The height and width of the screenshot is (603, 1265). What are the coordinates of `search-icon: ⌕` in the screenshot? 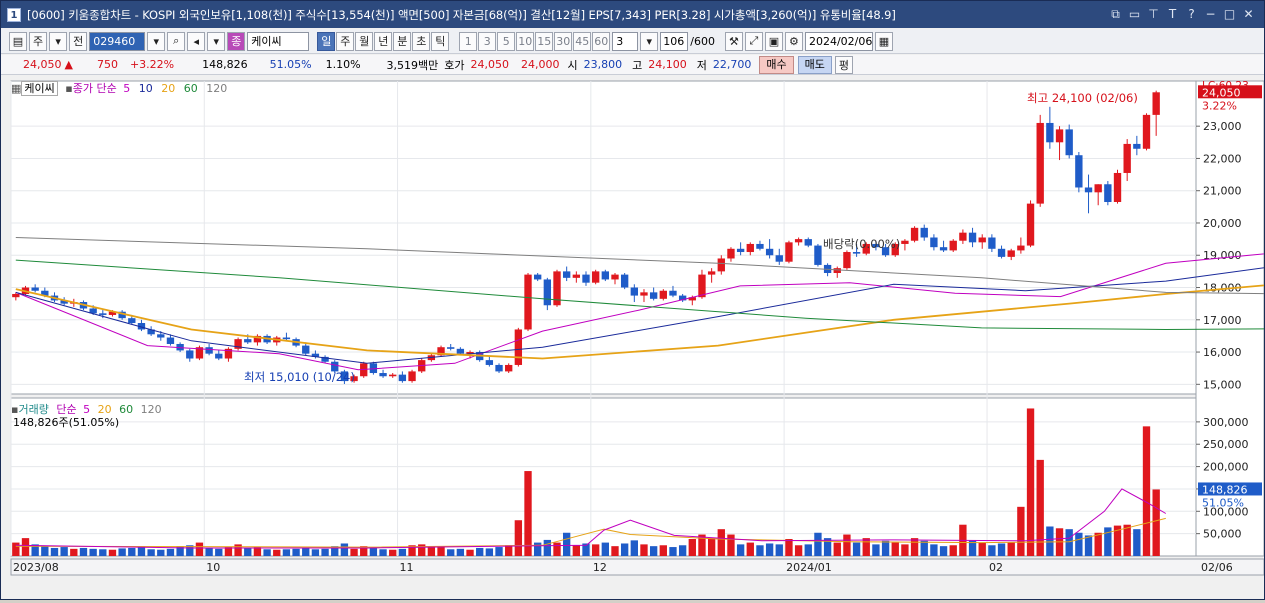 It's located at (176, 41).